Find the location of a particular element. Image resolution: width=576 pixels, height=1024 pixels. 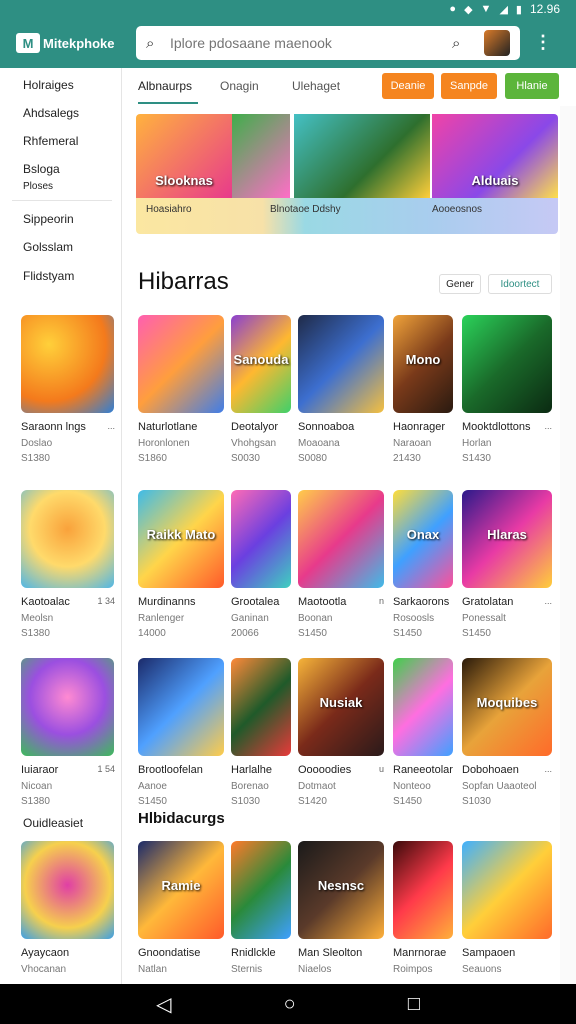

sidebar-game-card: Iuiaraor 1 54 Nicoan S1380 is located at coordinates (68, 732).